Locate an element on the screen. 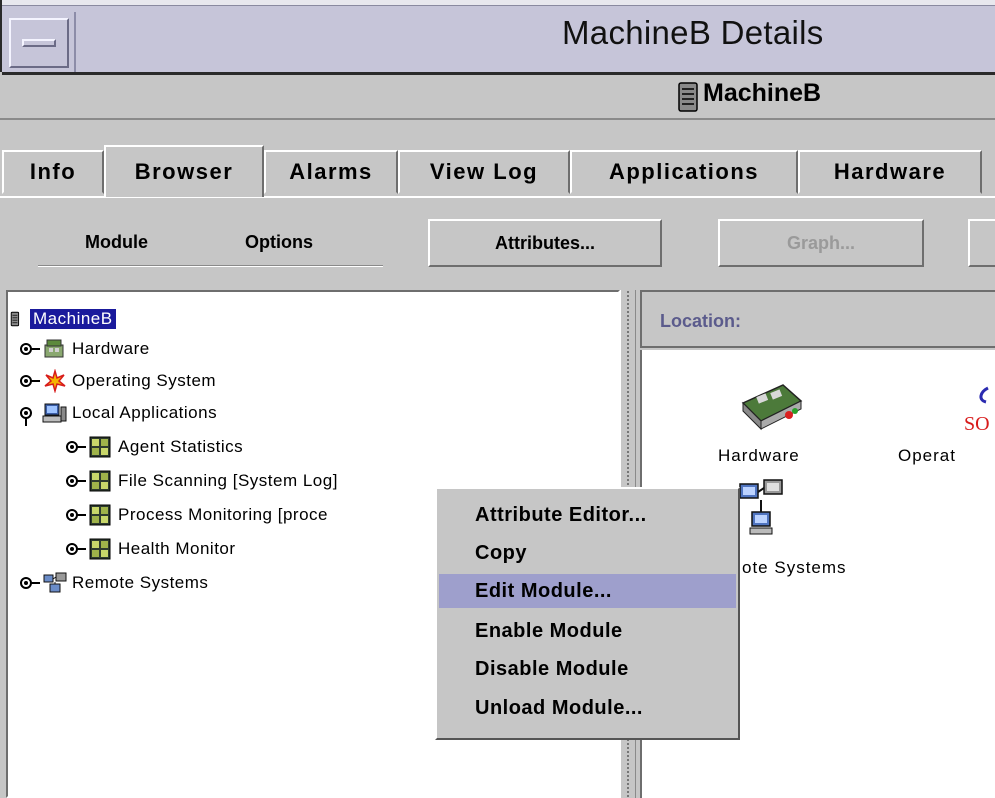 The width and height of the screenshot is (995, 798). tab-info: Info is located at coordinates (53, 172).